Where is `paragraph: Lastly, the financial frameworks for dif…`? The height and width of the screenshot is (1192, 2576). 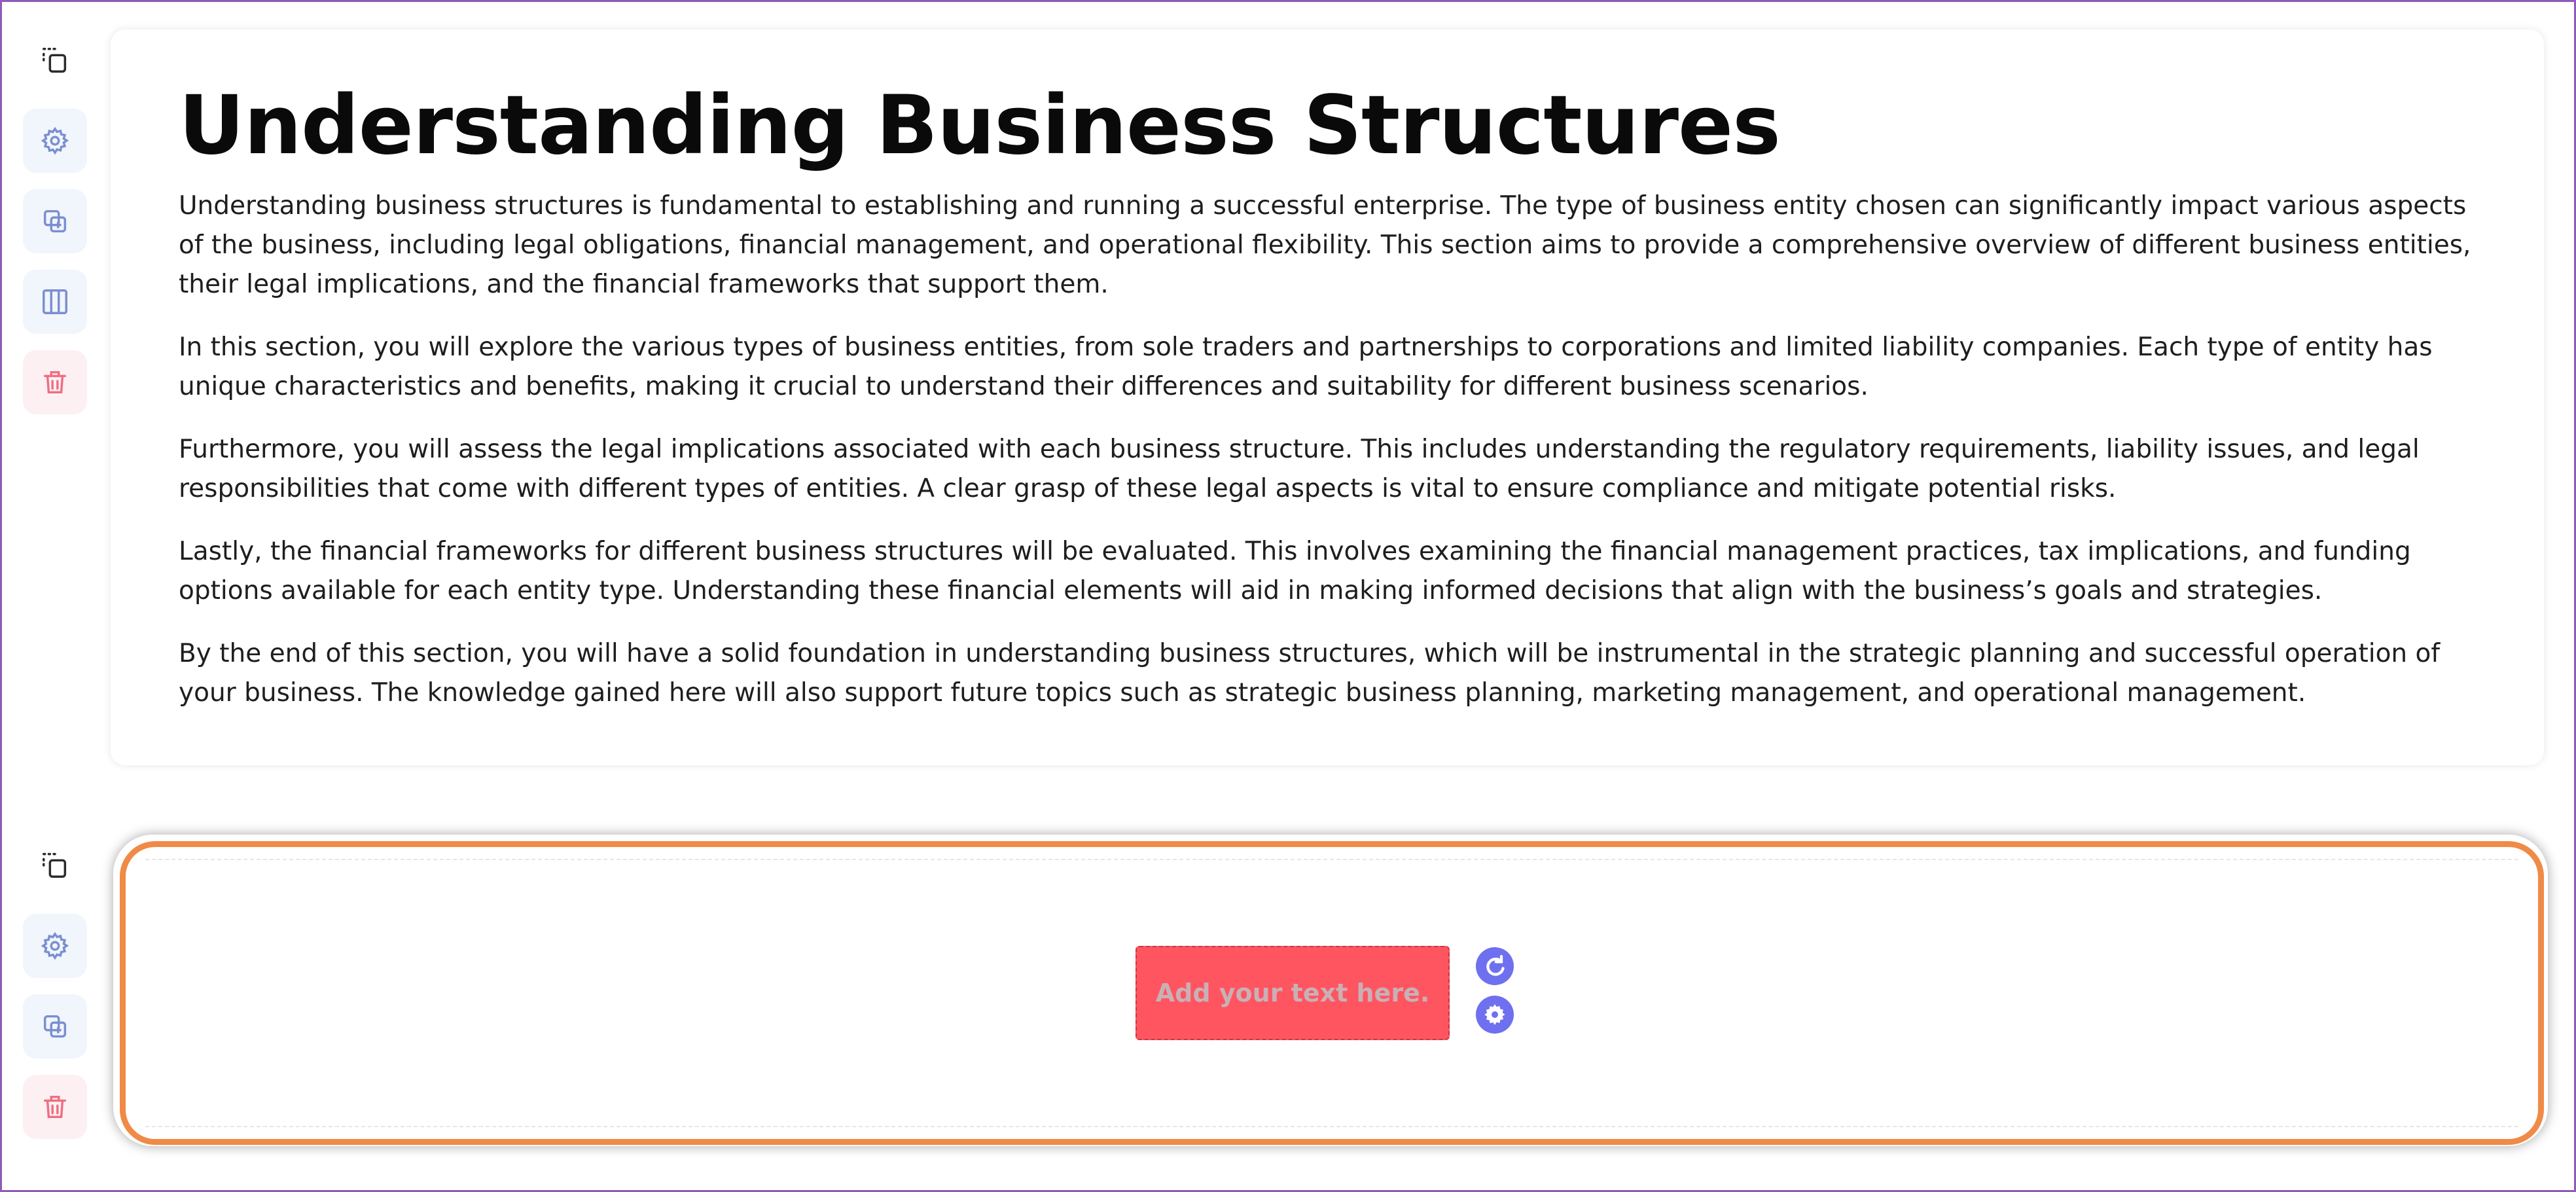
paragraph: Lastly, the financial frameworks for dif… is located at coordinates (1295, 571).